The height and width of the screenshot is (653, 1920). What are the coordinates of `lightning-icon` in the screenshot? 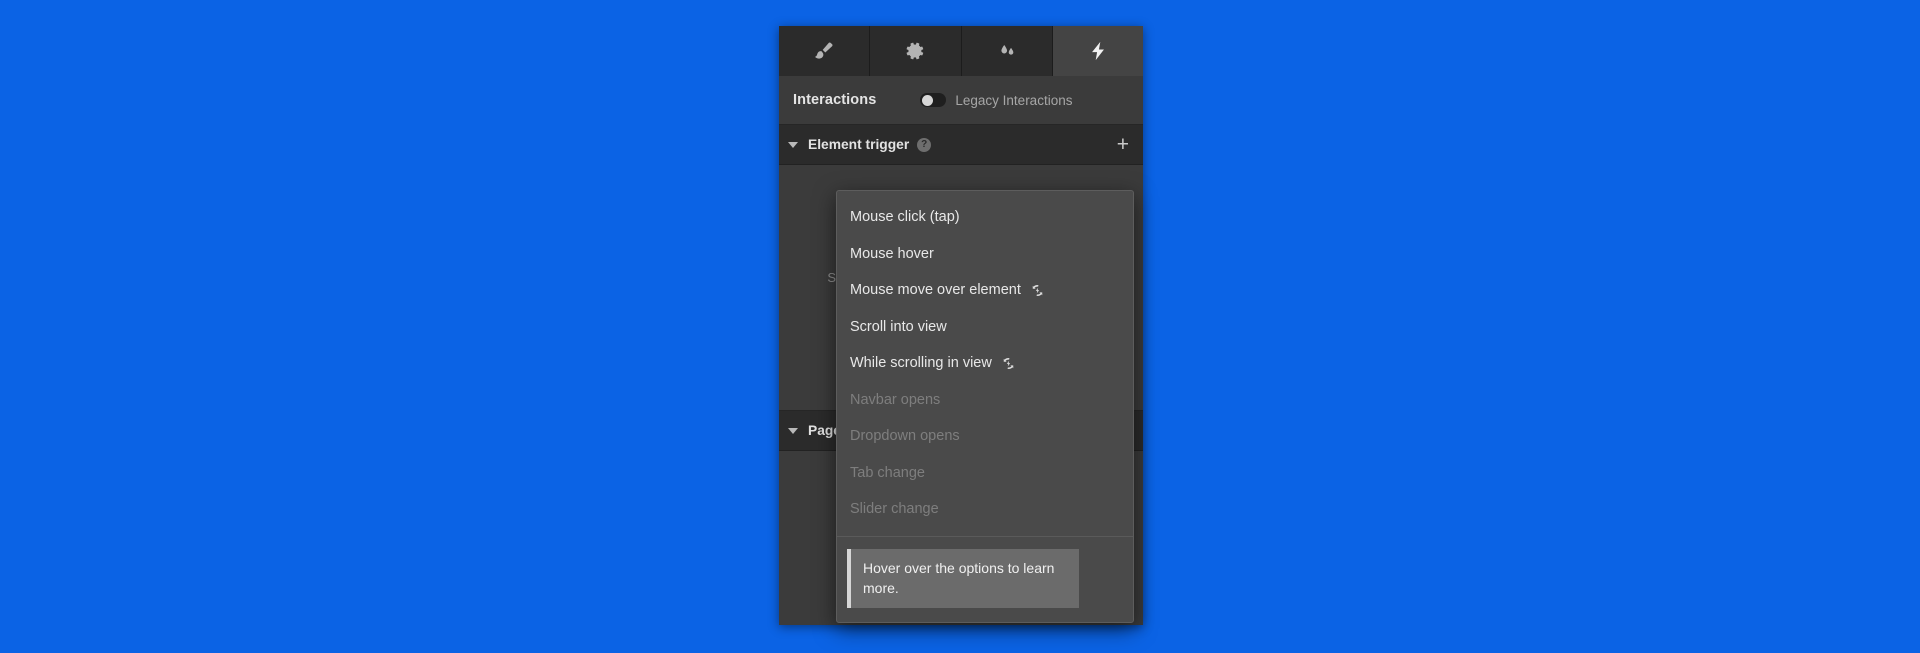 It's located at (1098, 51).